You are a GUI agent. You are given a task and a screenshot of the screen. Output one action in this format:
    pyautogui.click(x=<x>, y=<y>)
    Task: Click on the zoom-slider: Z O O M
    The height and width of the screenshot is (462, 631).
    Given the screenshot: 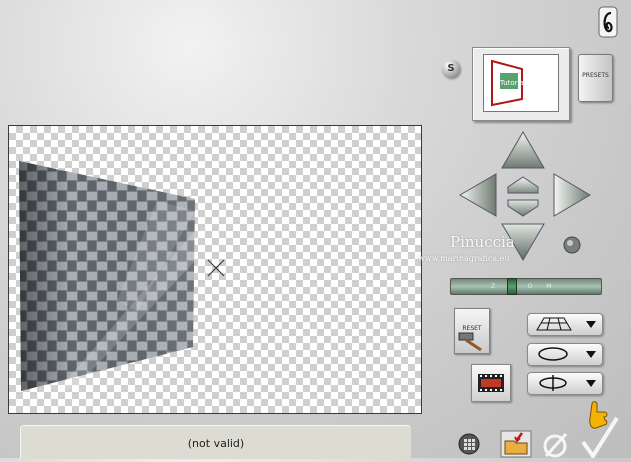 What is the action you would take?
    pyautogui.click(x=526, y=286)
    